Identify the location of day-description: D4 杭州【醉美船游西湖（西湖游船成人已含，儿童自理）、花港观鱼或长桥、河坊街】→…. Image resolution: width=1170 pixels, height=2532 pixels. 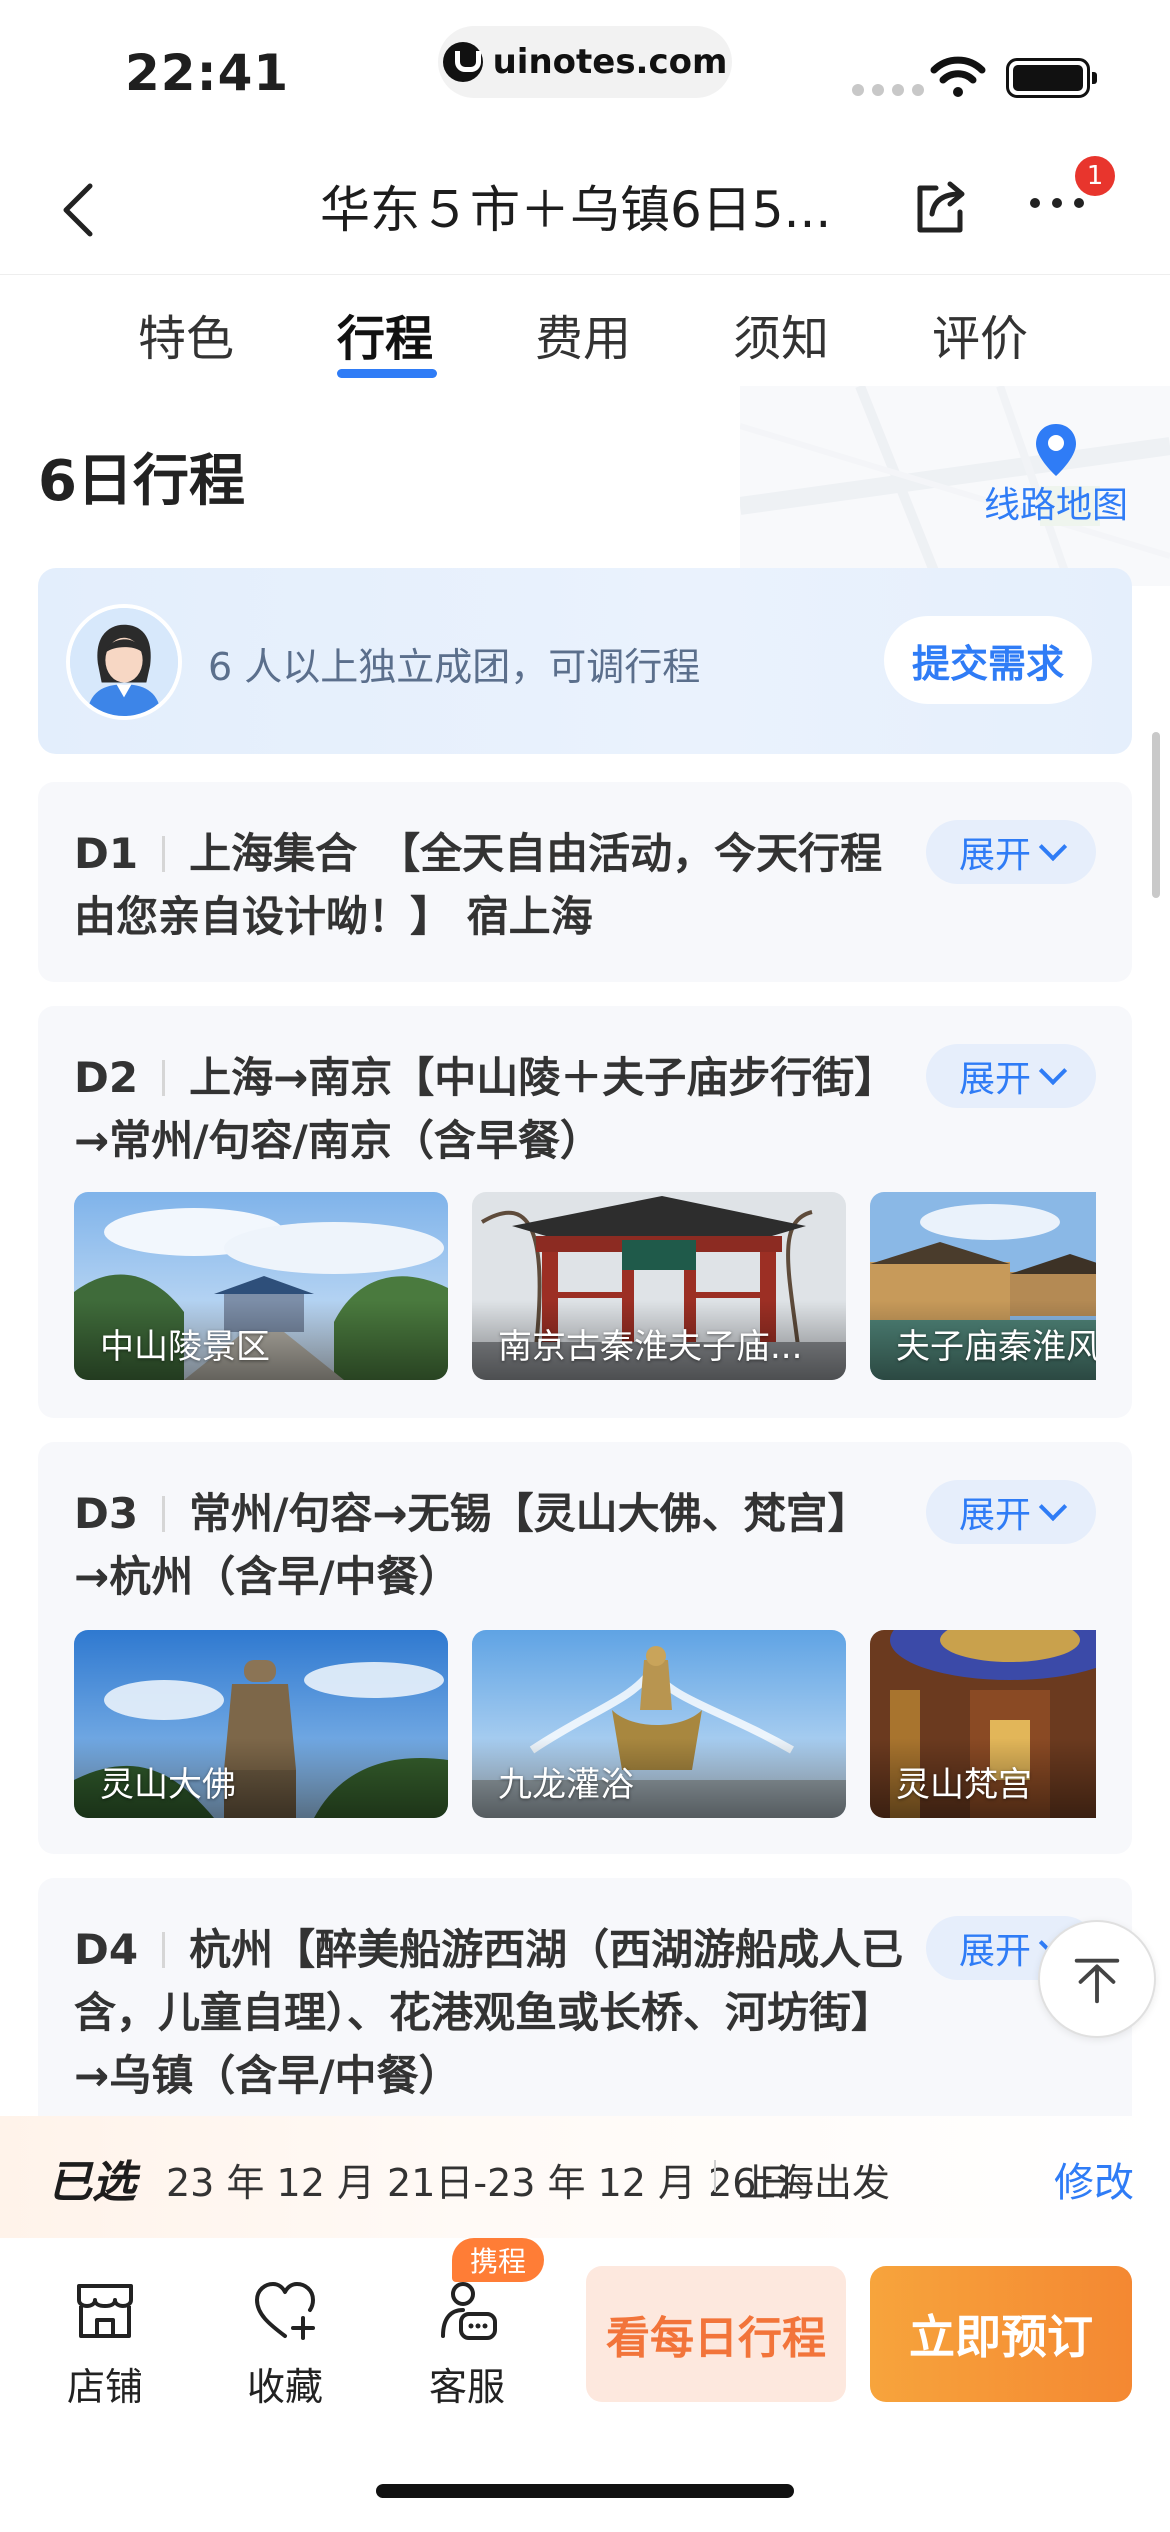
(489, 2012).